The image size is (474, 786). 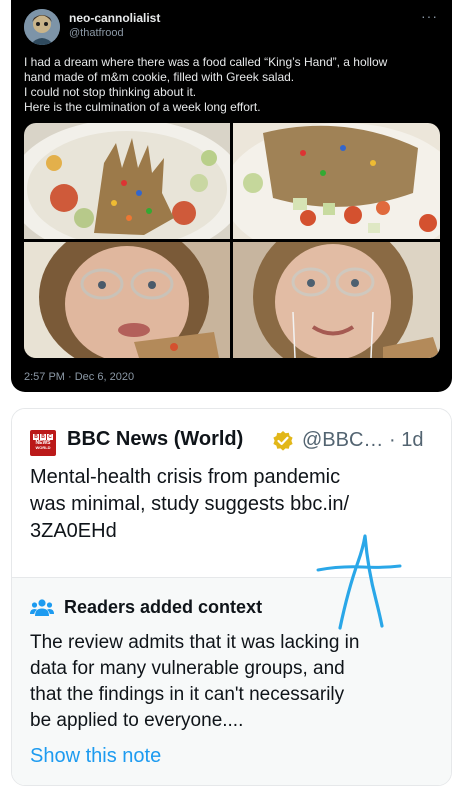 What do you see at coordinates (43, 443) in the screenshot?
I see `bbc-logo: BBC NEWS WORLD` at bounding box center [43, 443].